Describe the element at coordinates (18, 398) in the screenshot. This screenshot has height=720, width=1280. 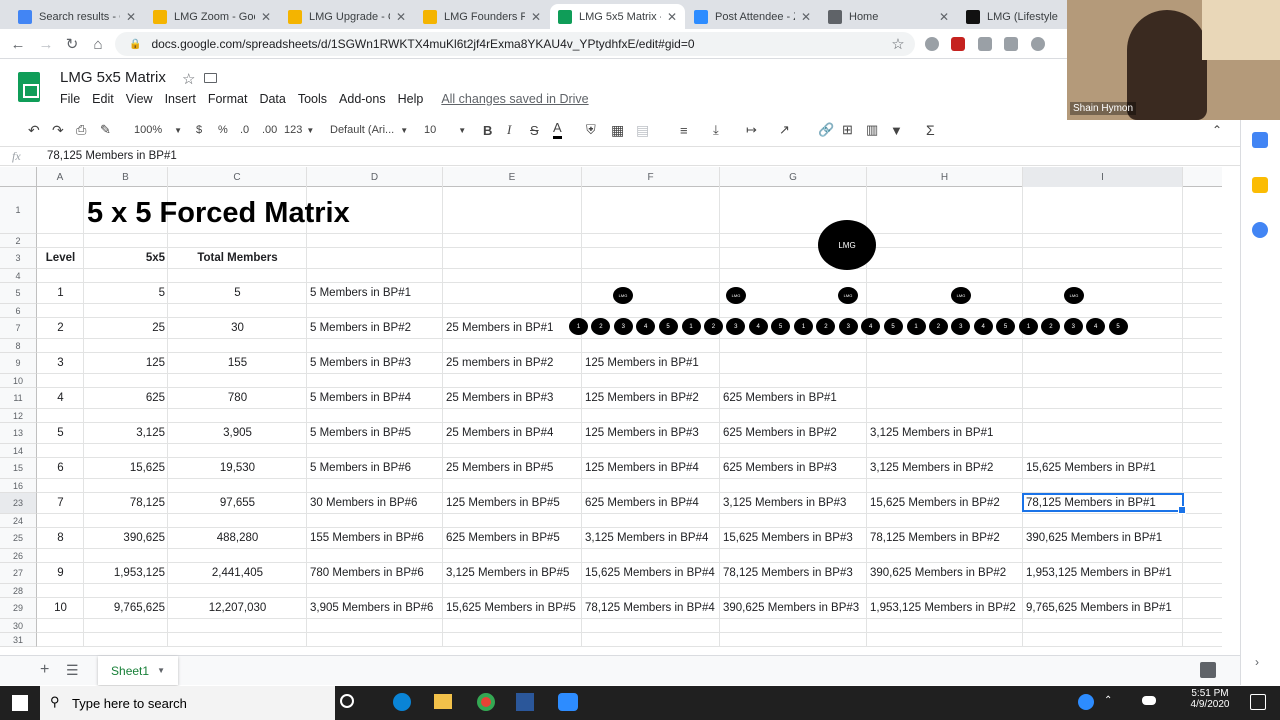
I see `row-header: 11` at that location.